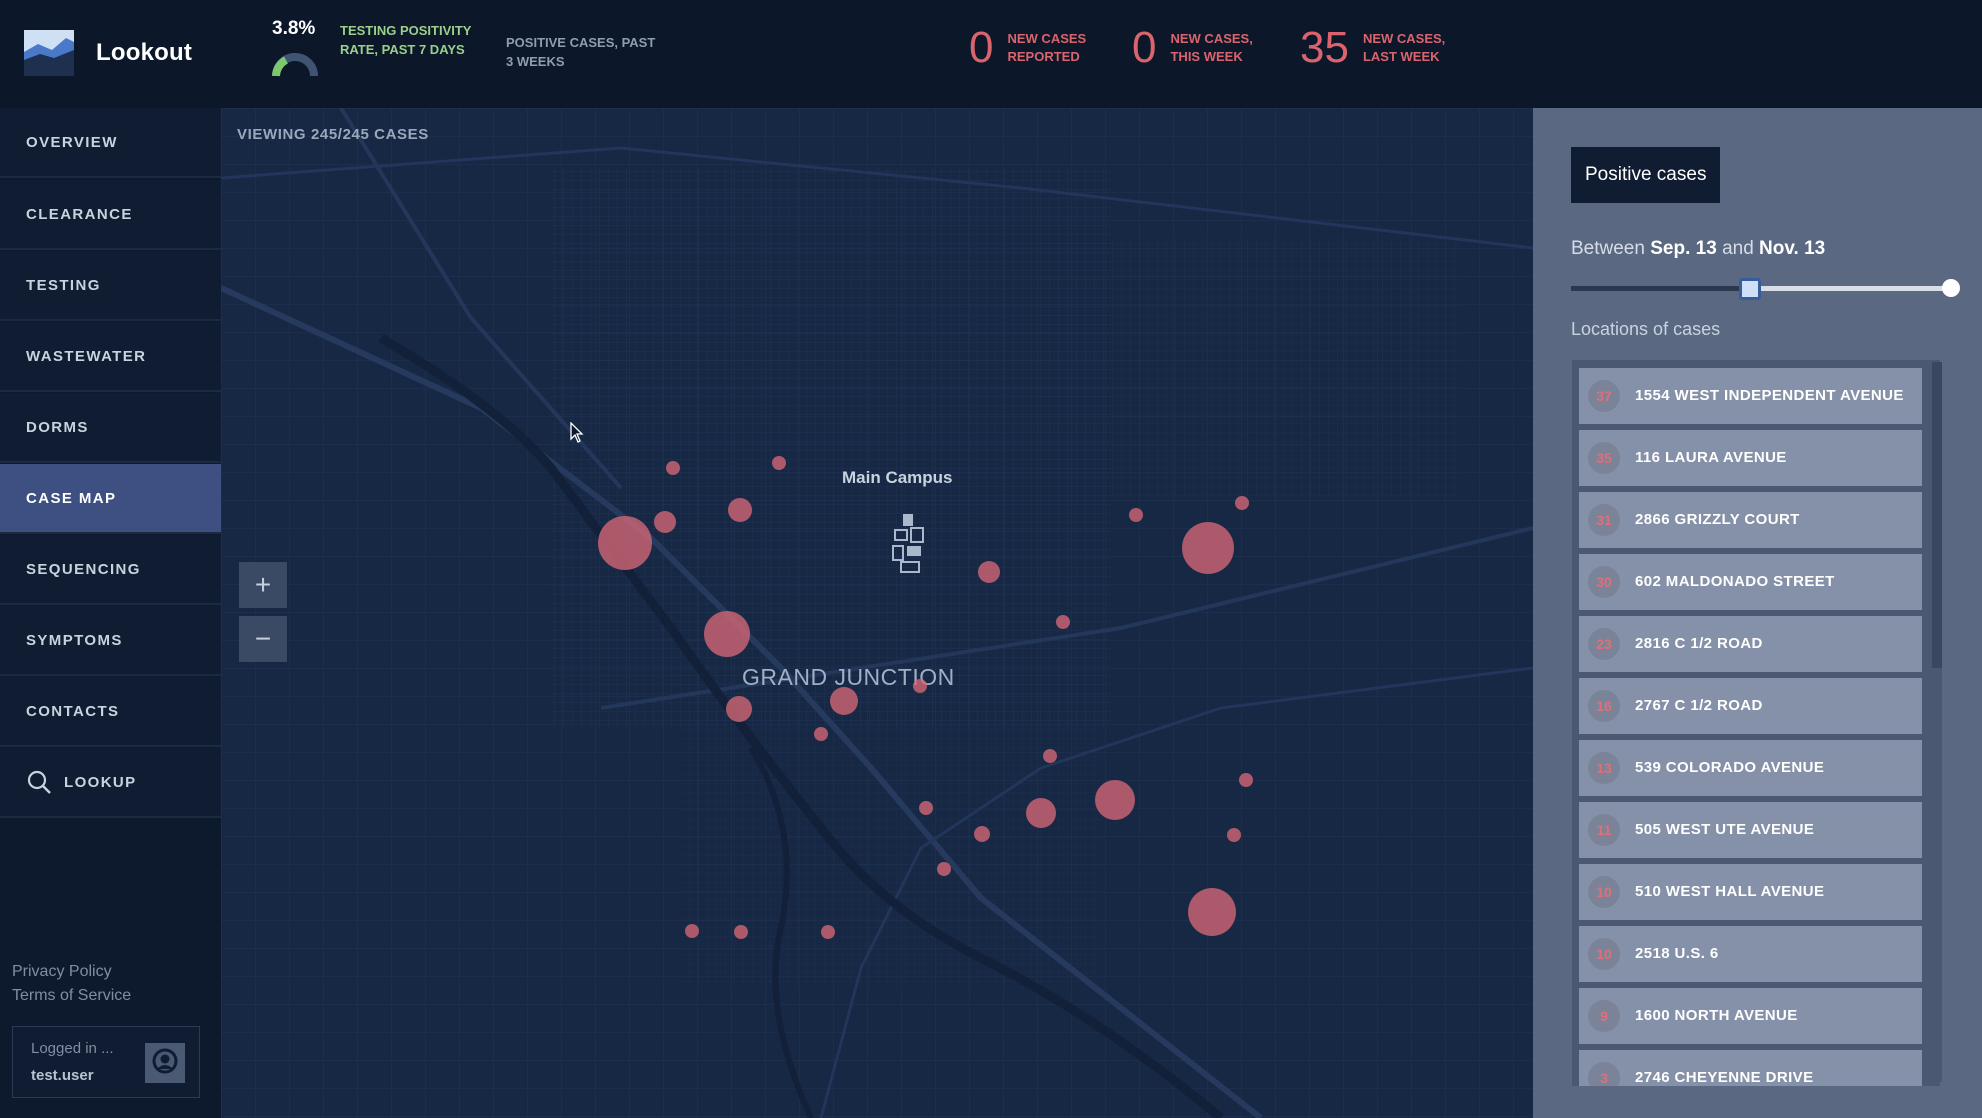  What do you see at coordinates (110, 428) in the screenshot?
I see `sidebar-item-dorms: DORMS` at bounding box center [110, 428].